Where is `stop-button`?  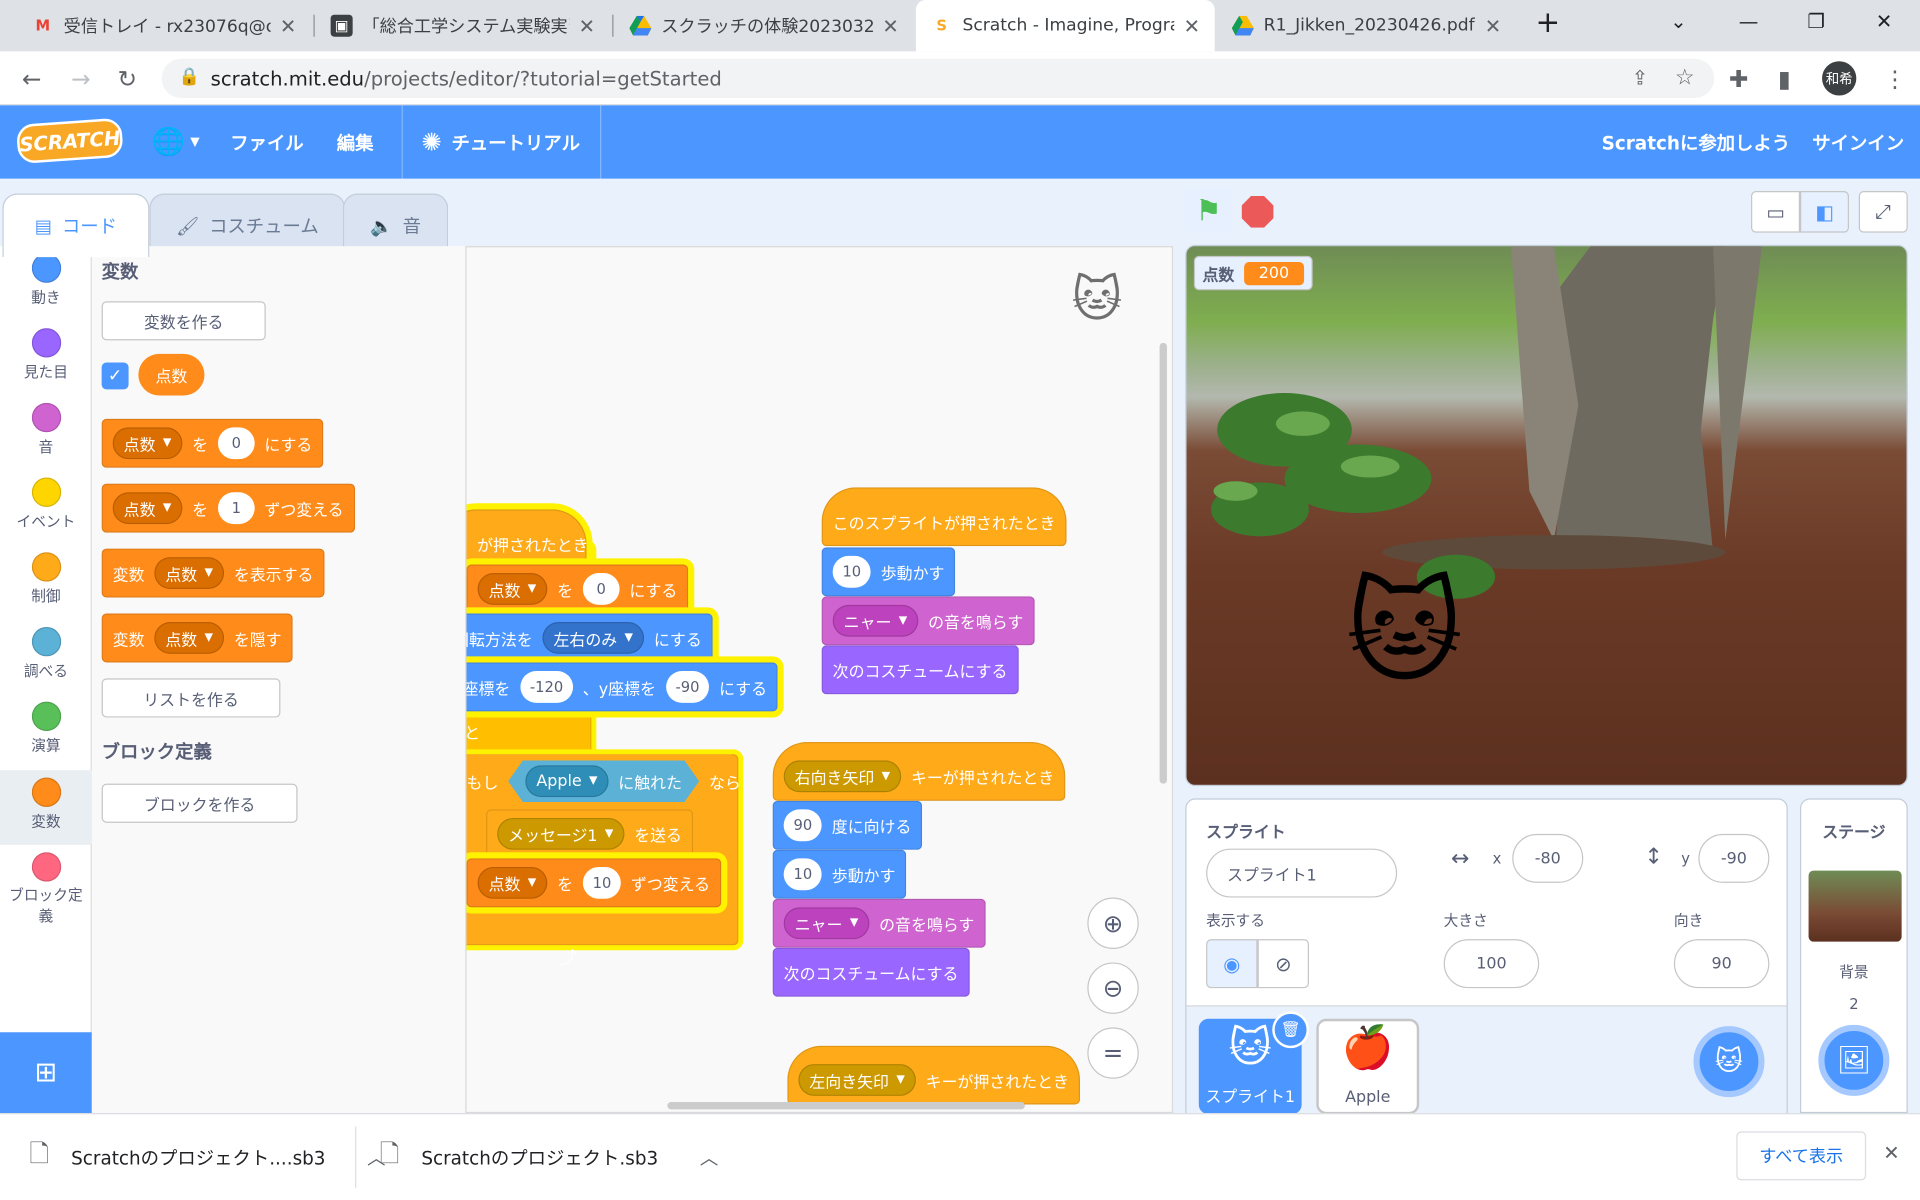 stop-button is located at coordinates (1257, 211).